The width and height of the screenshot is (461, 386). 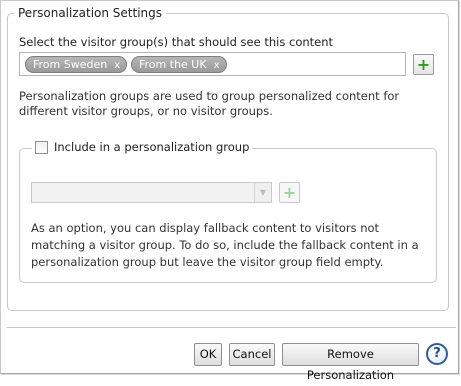 I want to click on add-personalization-group-button: +, so click(x=289, y=192).